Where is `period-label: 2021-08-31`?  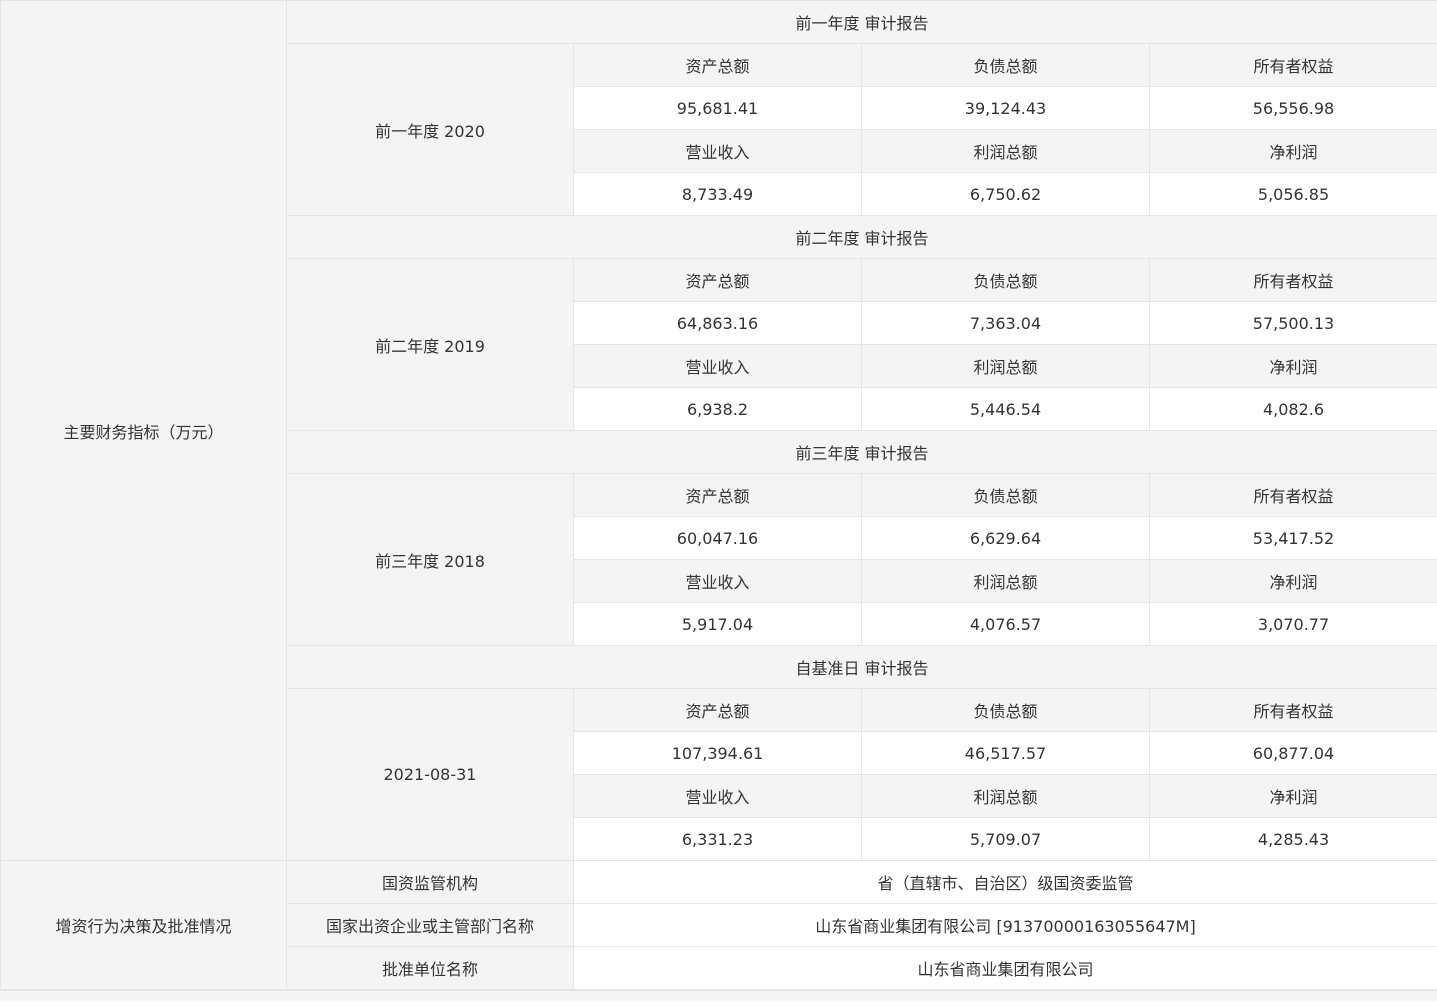 period-label: 2021-08-31 is located at coordinates (430, 774).